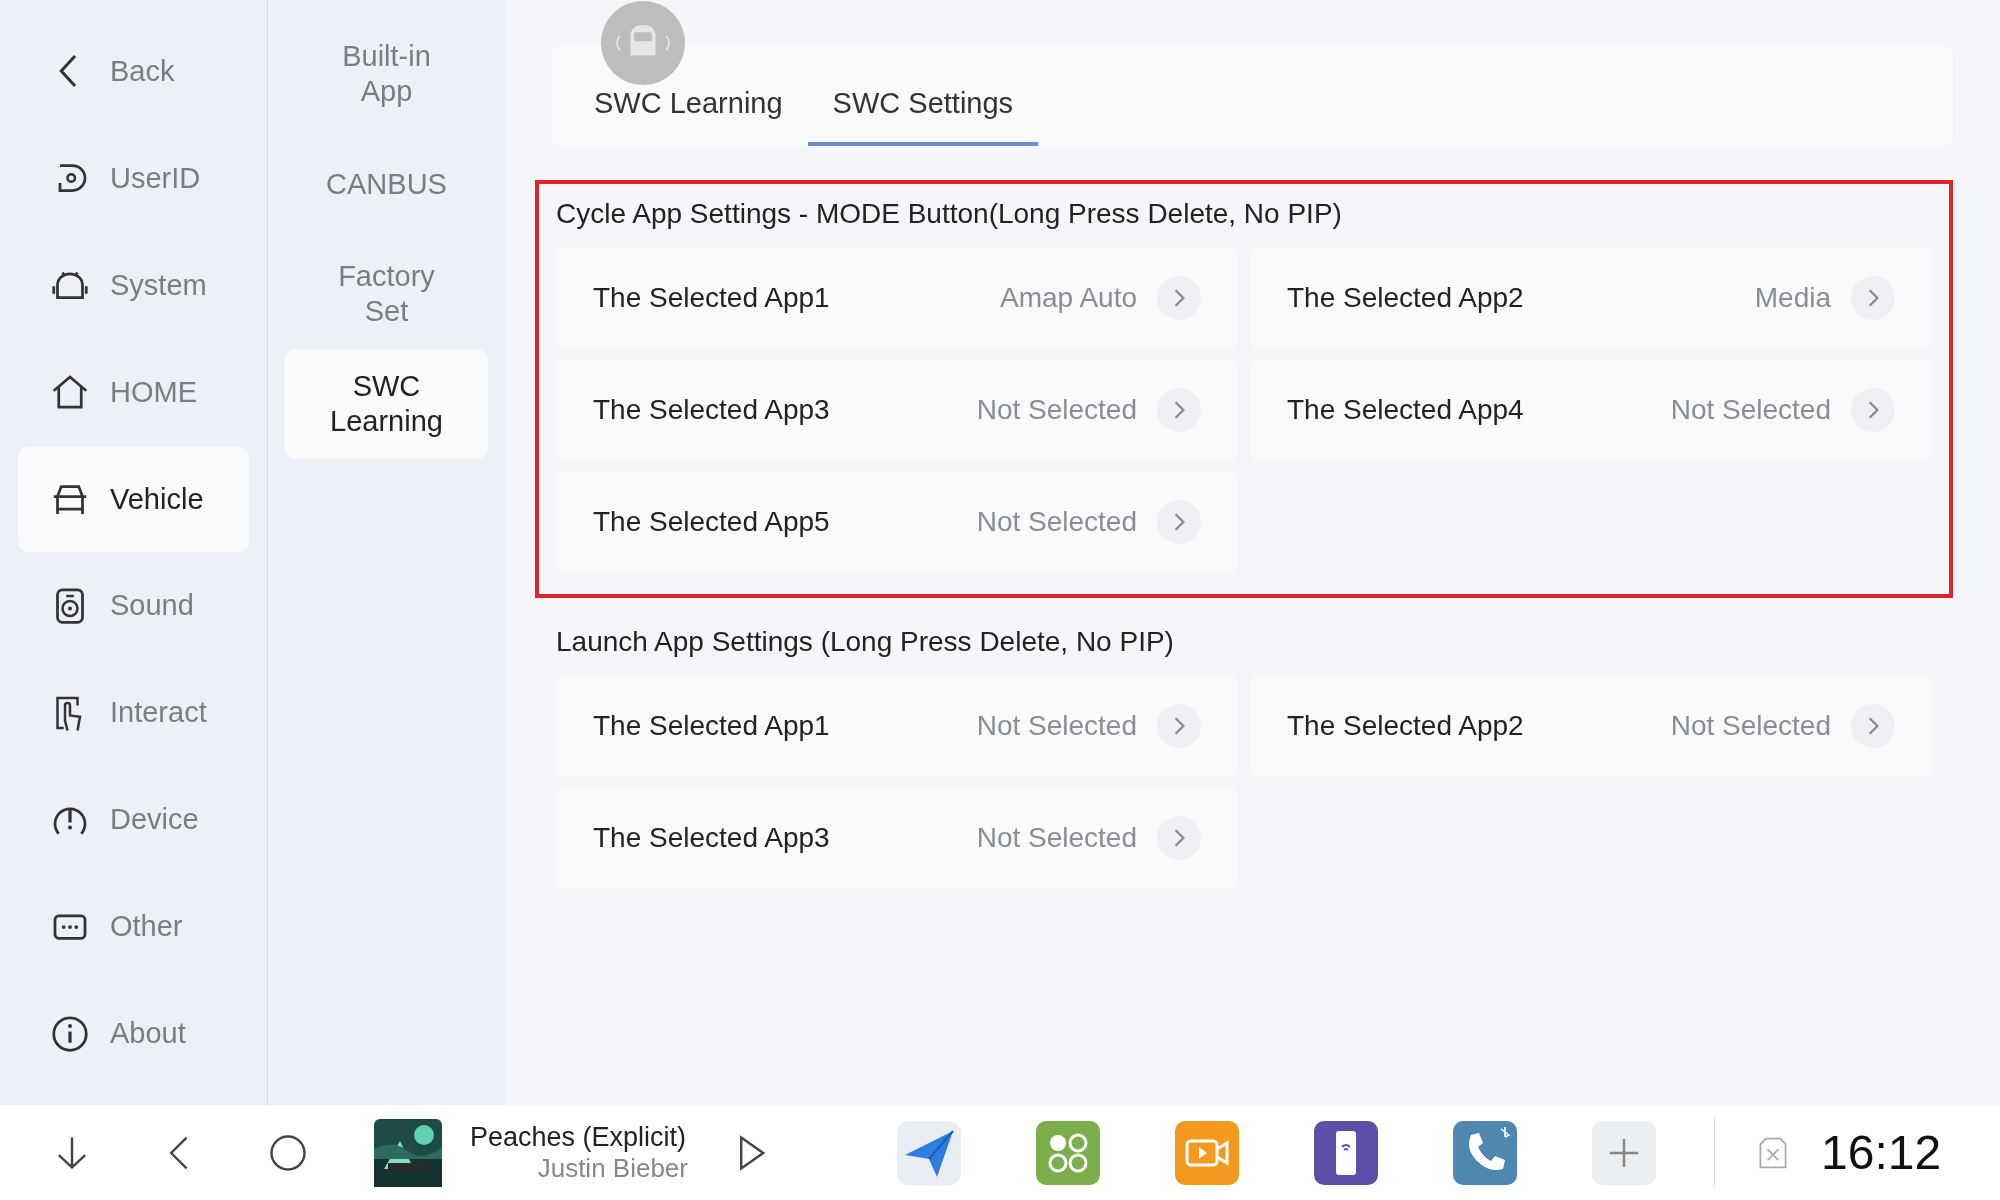 This screenshot has height=1200, width=2000. Describe the element at coordinates (1591, 298) in the screenshot. I see `setting-row: The Selected App2 Media` at that location.